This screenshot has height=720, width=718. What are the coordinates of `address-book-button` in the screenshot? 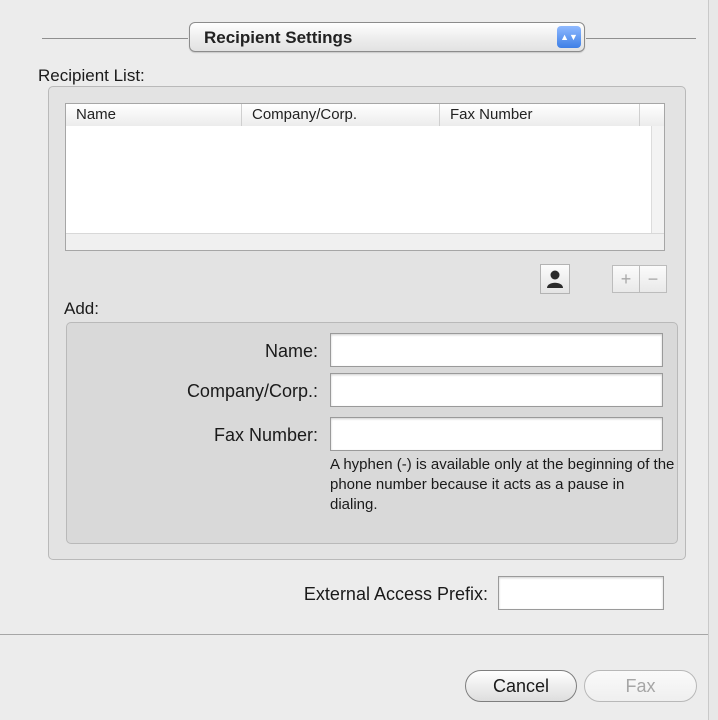 It's located at (555, 279).